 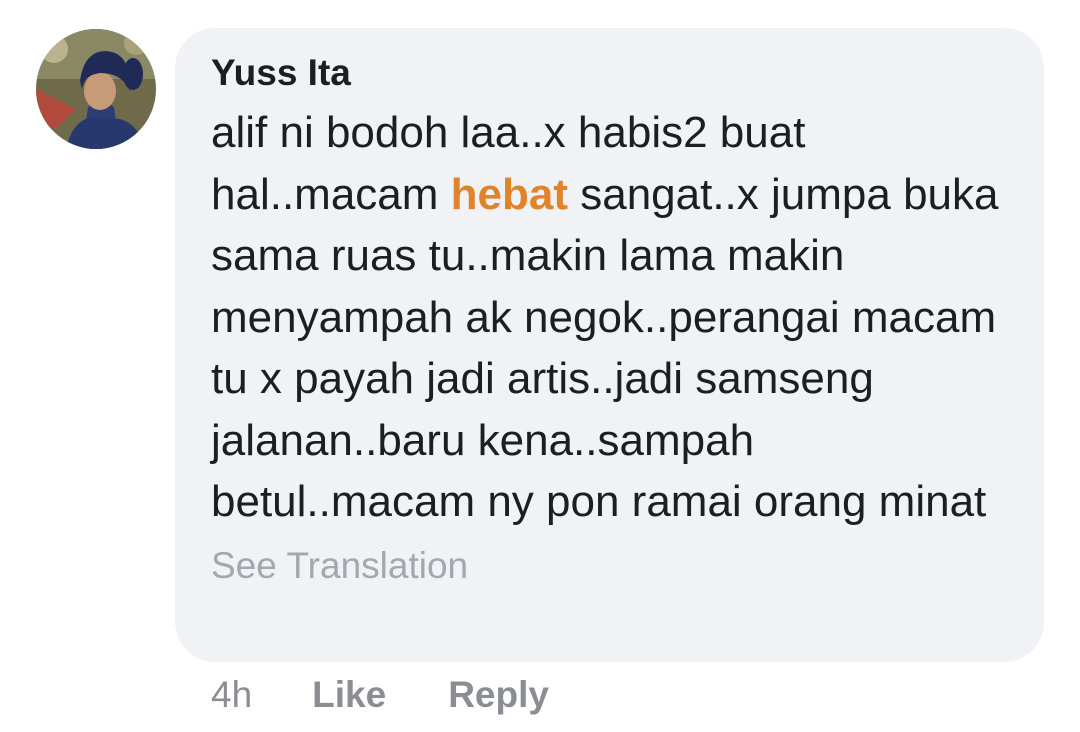 I want to click on comment-actions: 4h Like Reply, so click(x=380, y=695).